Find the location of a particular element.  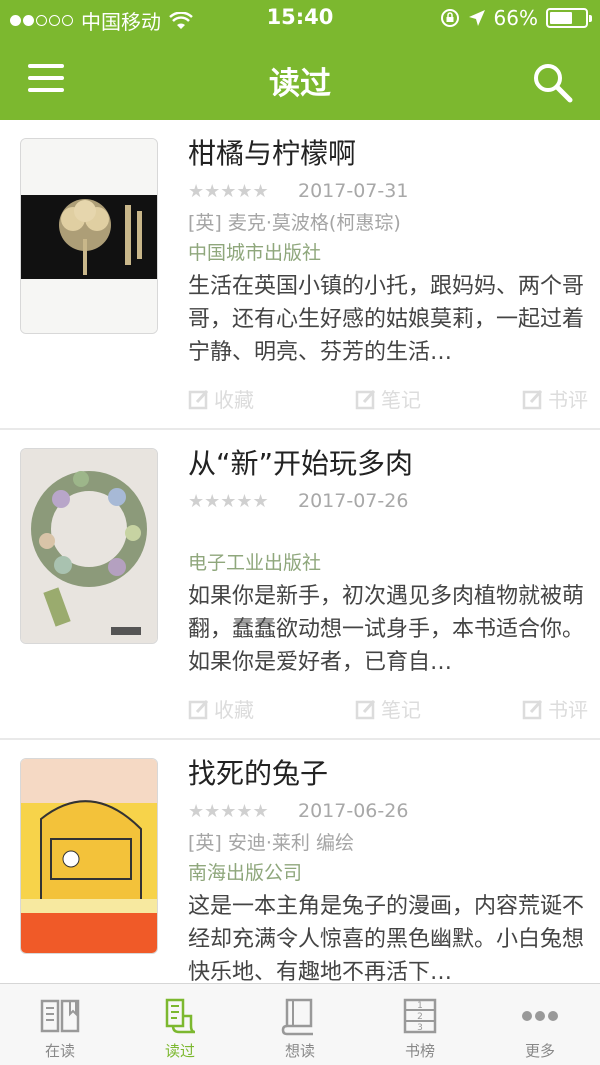

read-date: 2017-06-26 is located at coordinates (353, 811).